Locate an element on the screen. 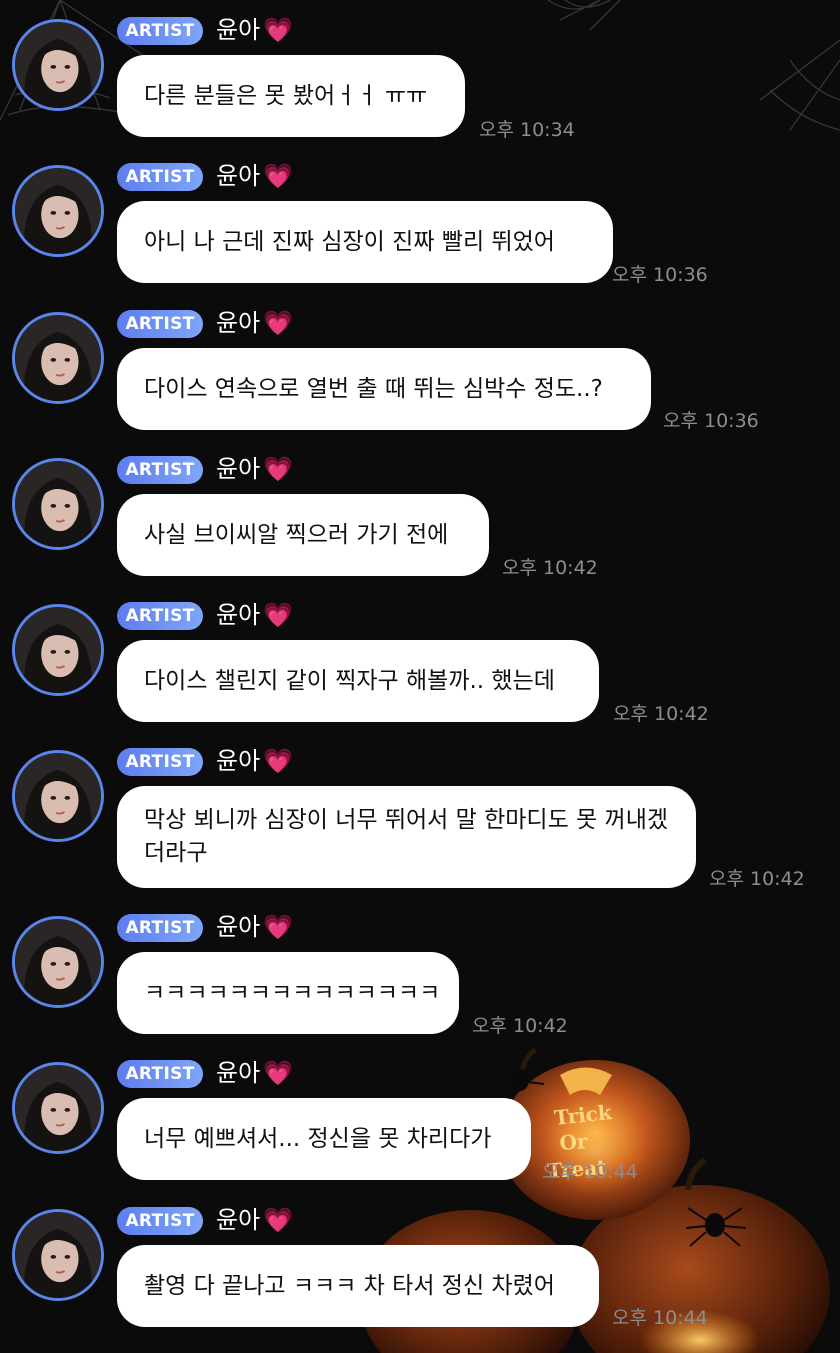  message-text: ㅋㅋㅋㅋㅋㅋㅋㅋㅋㅋㅋㅋㅋㅋ is located at coordinates (292, 992).